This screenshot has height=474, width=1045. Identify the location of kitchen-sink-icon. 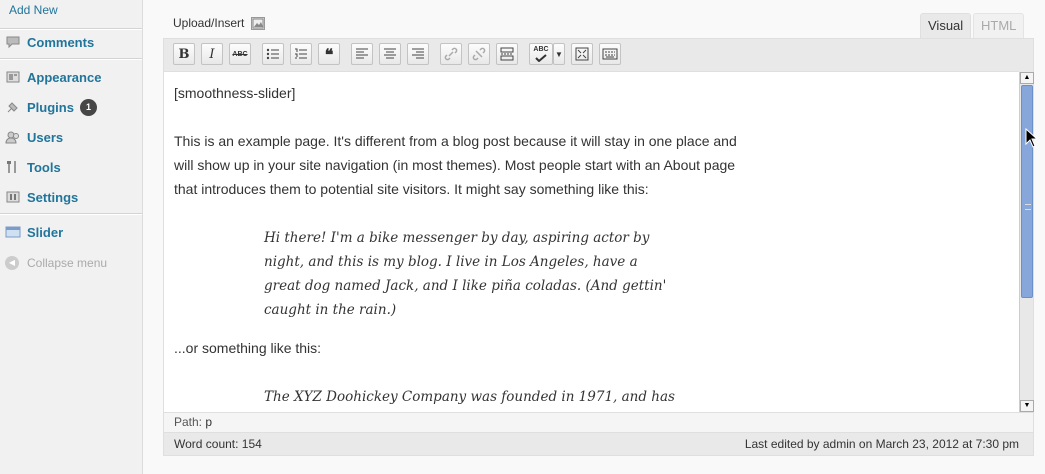
(610, 54).